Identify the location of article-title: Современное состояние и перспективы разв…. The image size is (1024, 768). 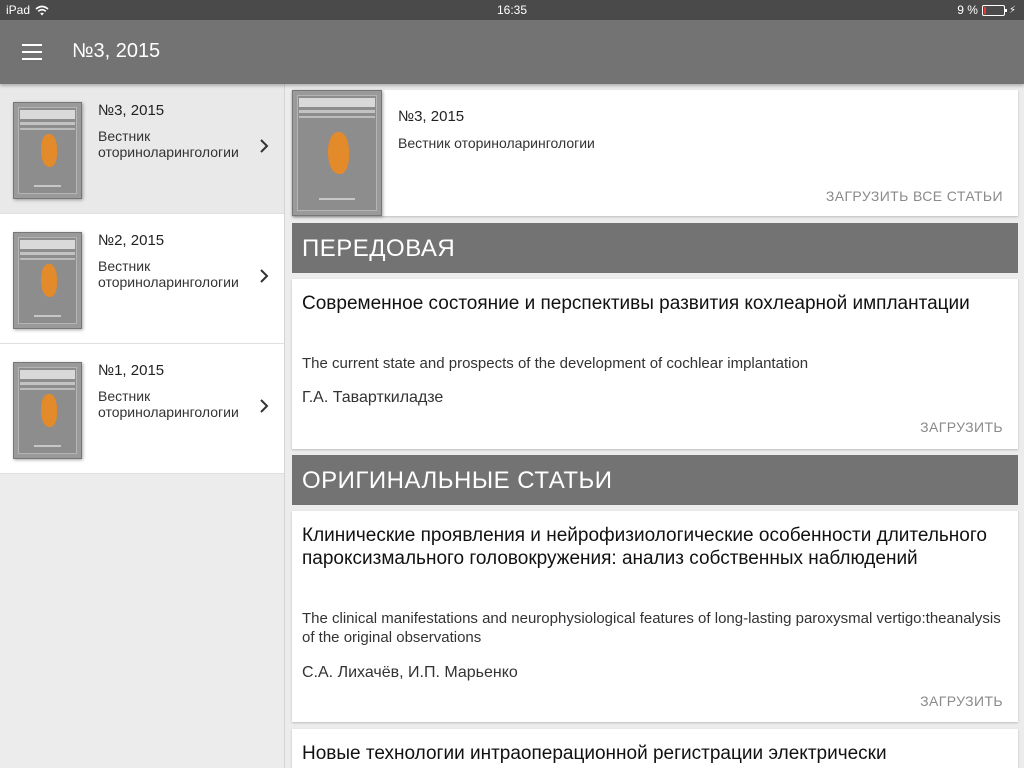
(636, 303).